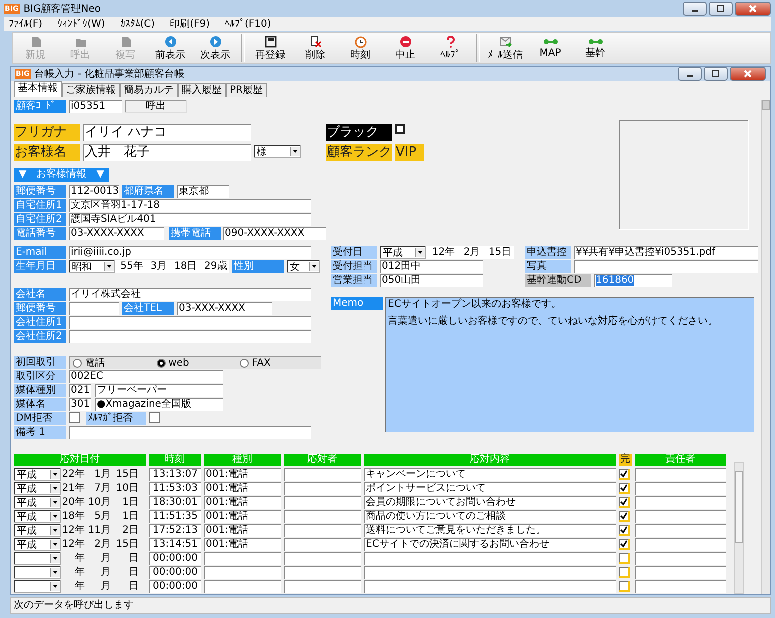 The height and width of the screenshot is (618, 775). Describe the element at coordinates (666, 252) in the screenshot. I see `file-path-field: ¥¥共有¥申込書控¥i05351.pdf` at that location.